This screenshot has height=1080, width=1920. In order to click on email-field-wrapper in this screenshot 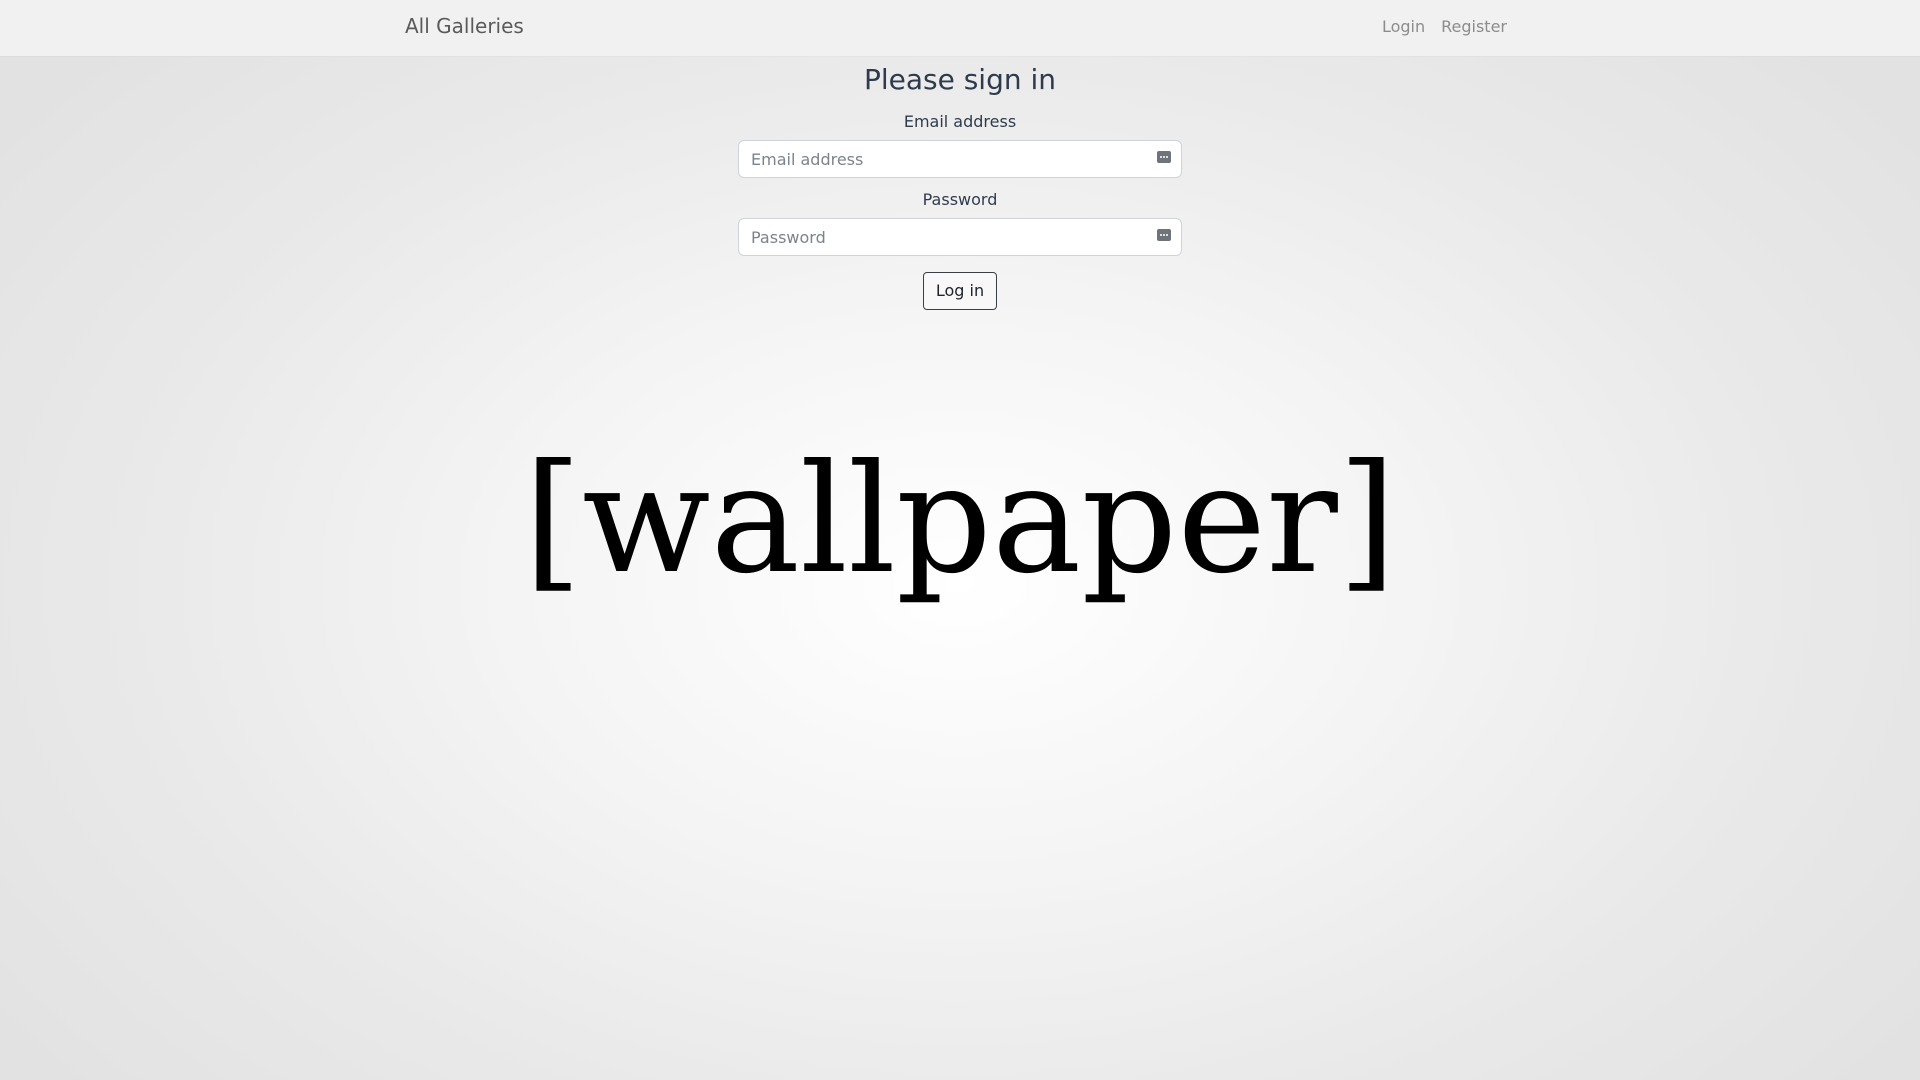, I will do `click(960, 159)`.